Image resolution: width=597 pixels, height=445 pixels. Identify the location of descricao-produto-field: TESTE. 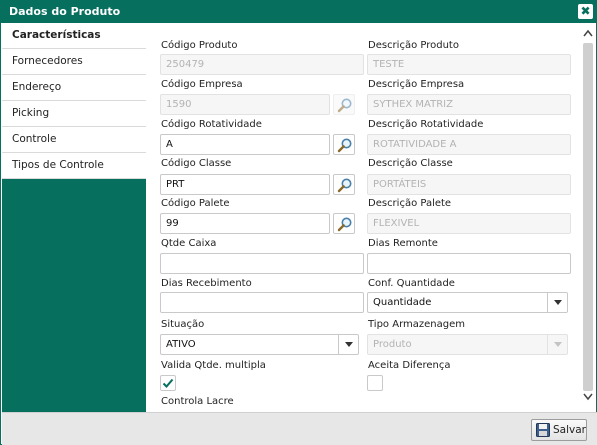
(469, 64).